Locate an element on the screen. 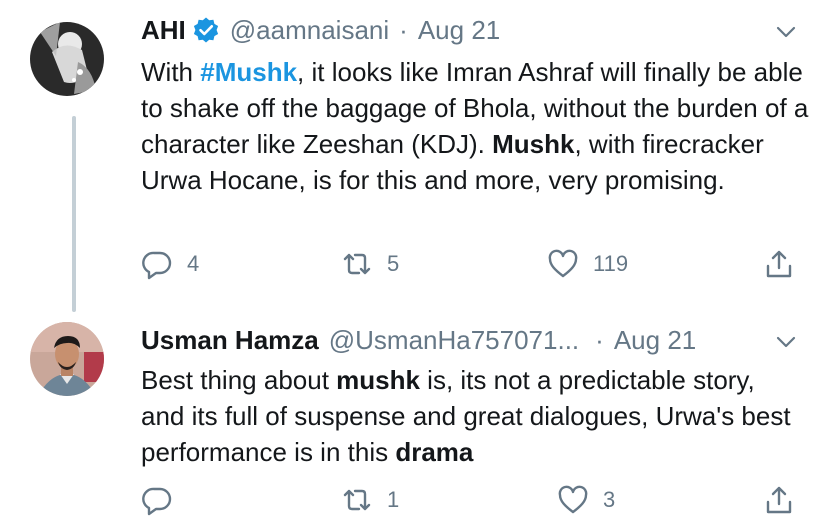 This screenshot has height=532, width=828. tweet-actions: 4 5 119 is located at coordinates (471, 268).